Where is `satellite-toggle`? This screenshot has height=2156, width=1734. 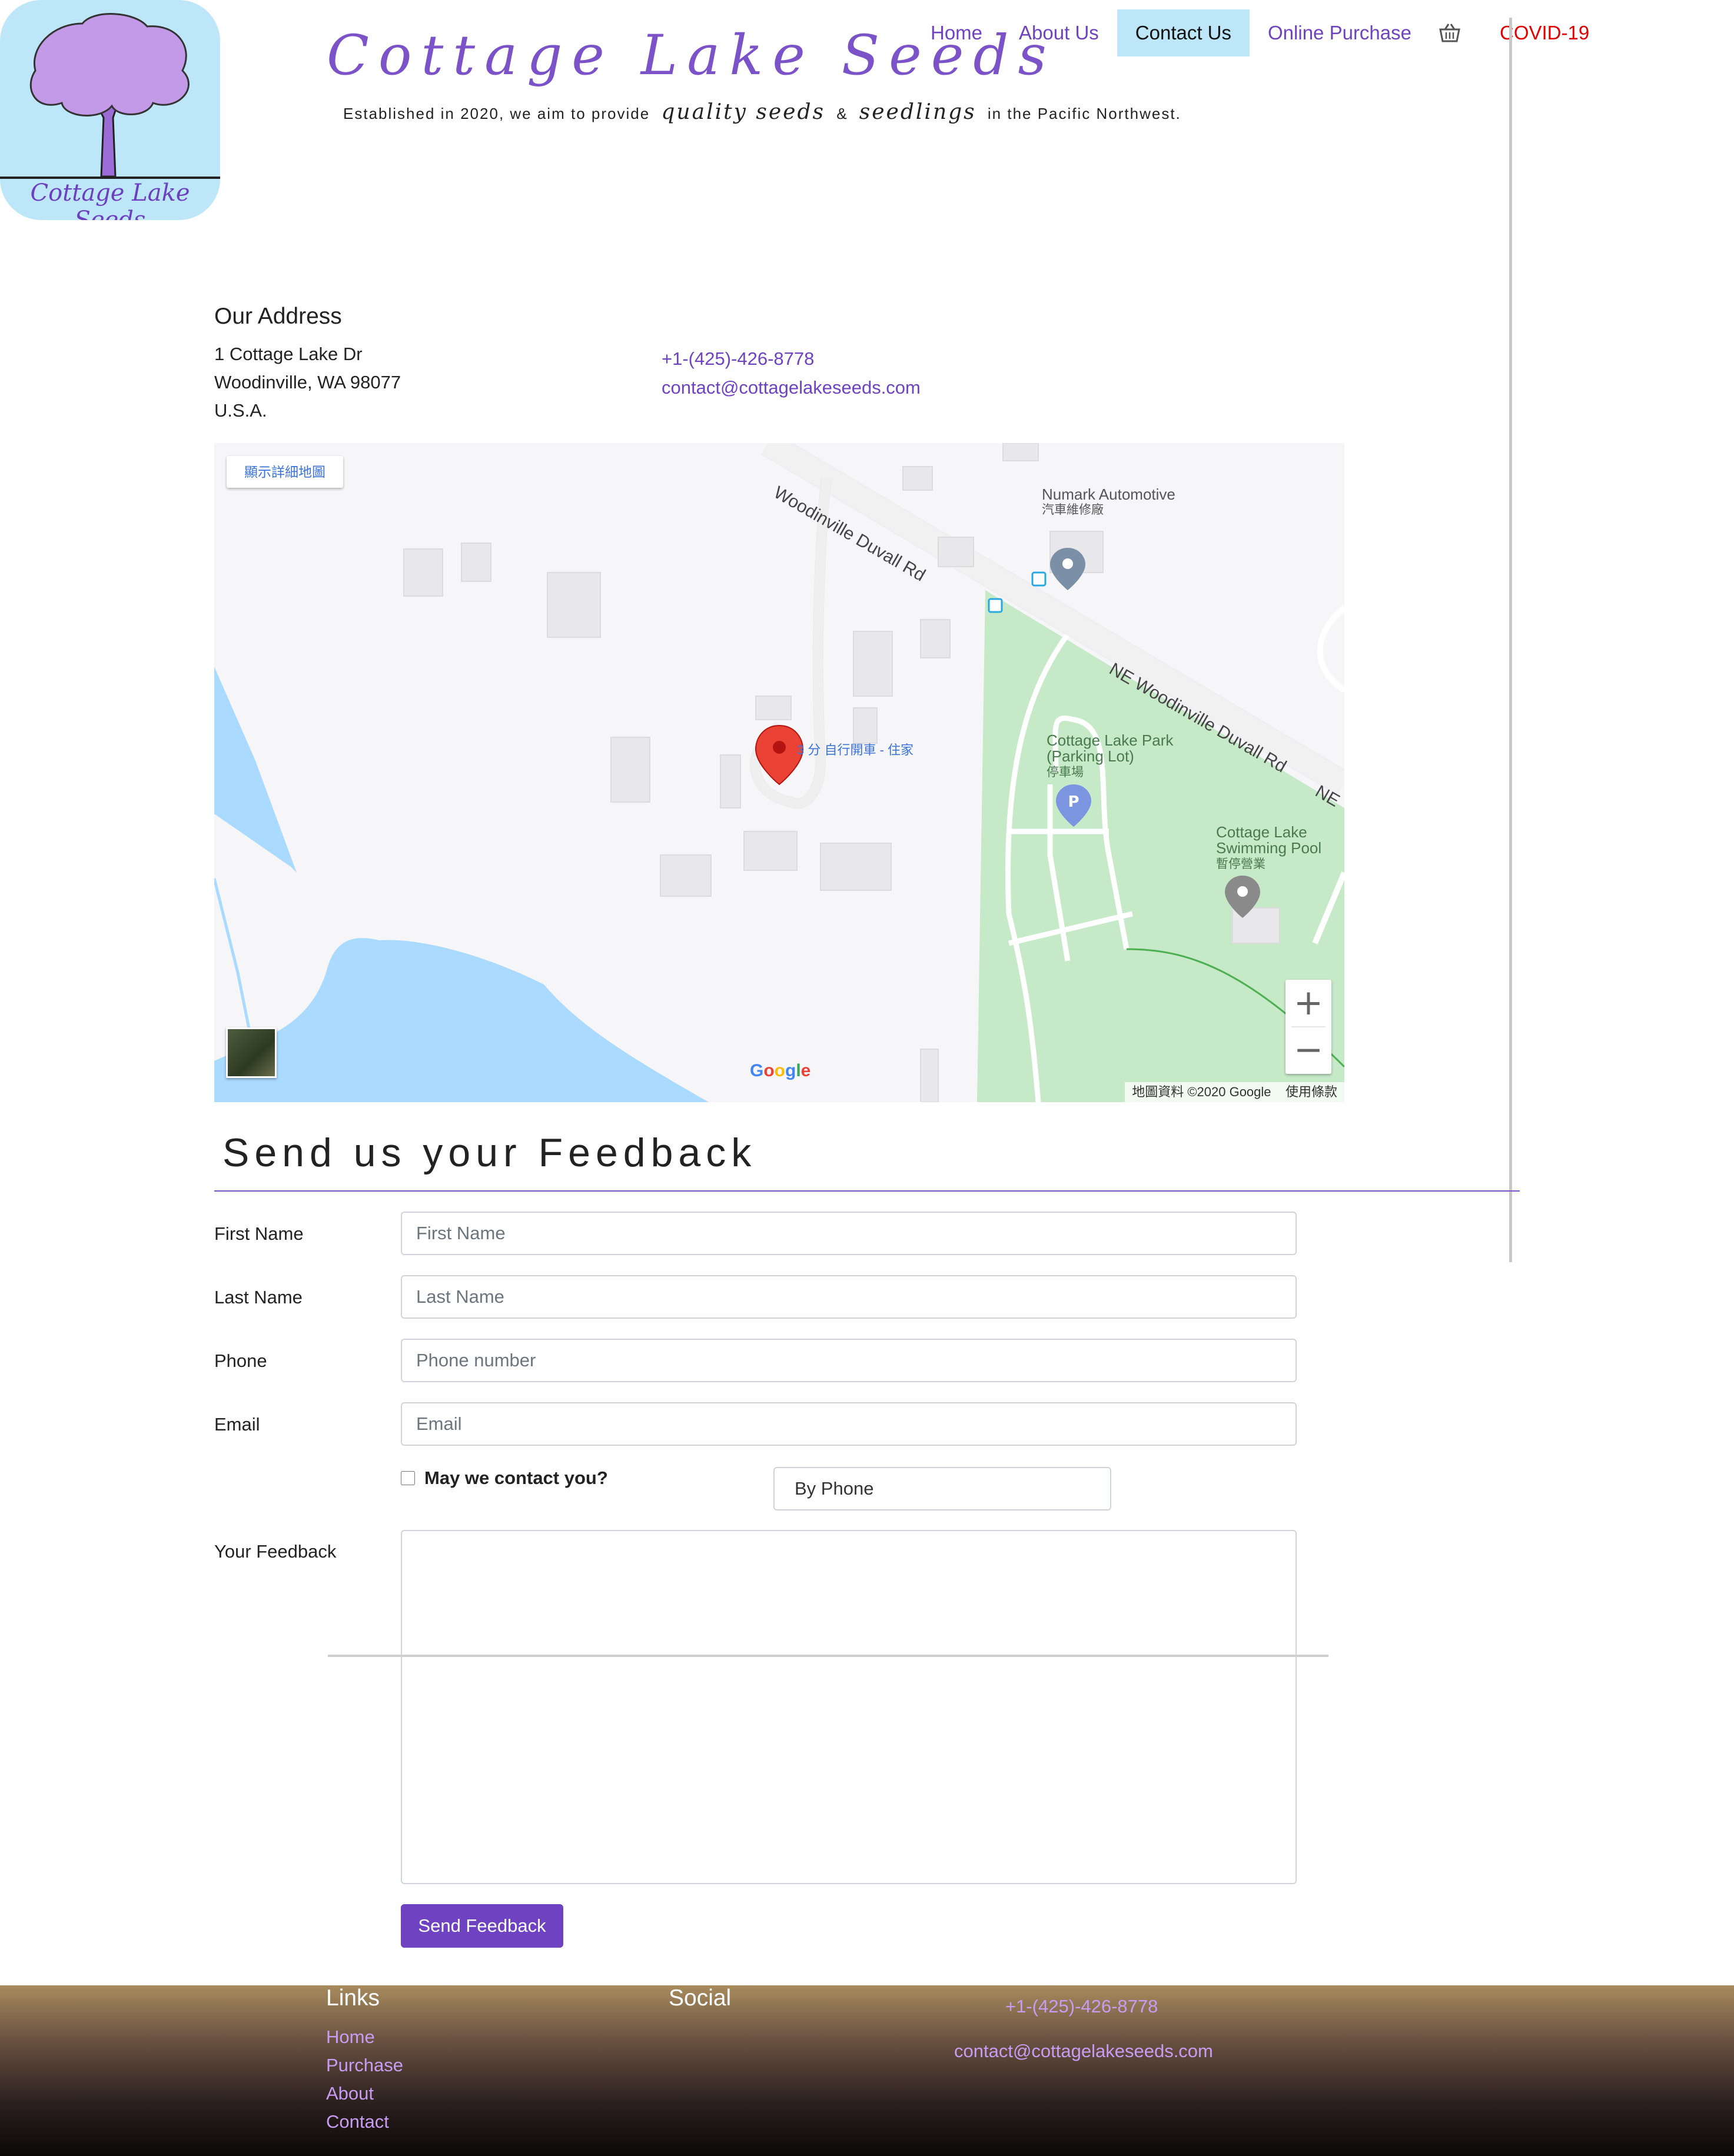
satellite-toggle is located at coordinates (252, 1052).